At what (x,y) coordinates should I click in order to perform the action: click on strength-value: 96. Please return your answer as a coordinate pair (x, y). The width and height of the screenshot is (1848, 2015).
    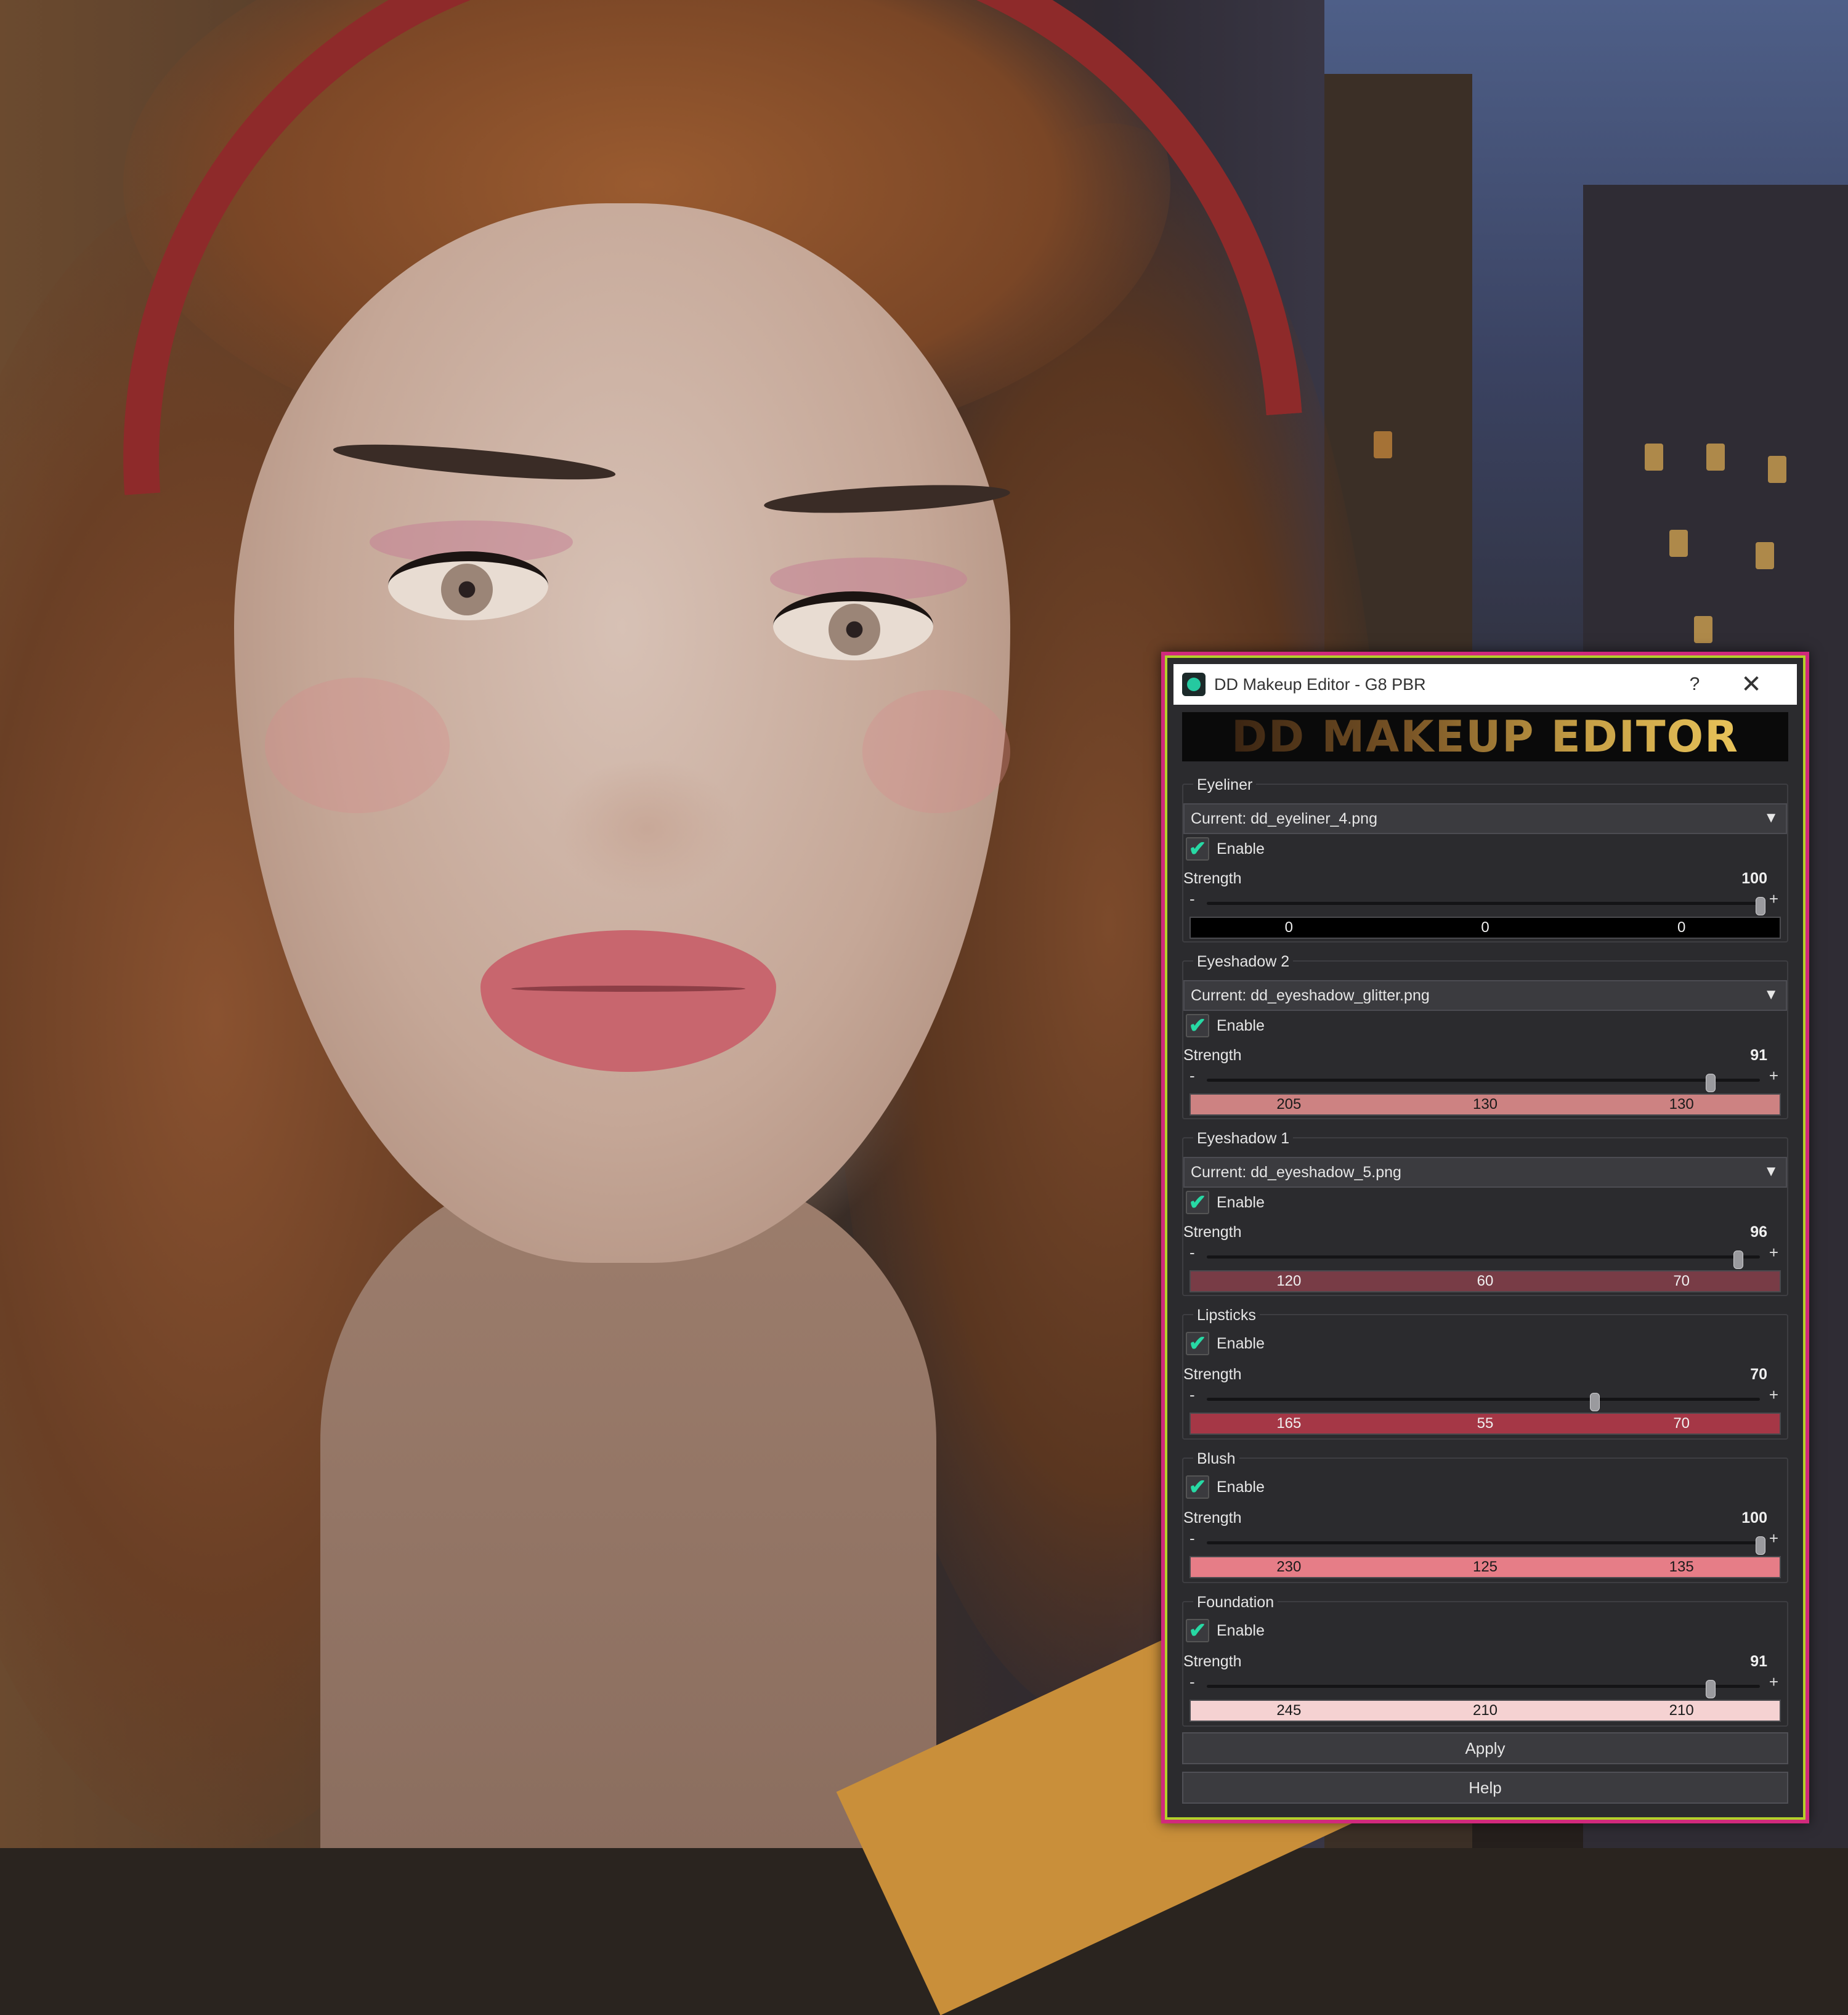
    Looking at the image, I should click on (1758, 1232).